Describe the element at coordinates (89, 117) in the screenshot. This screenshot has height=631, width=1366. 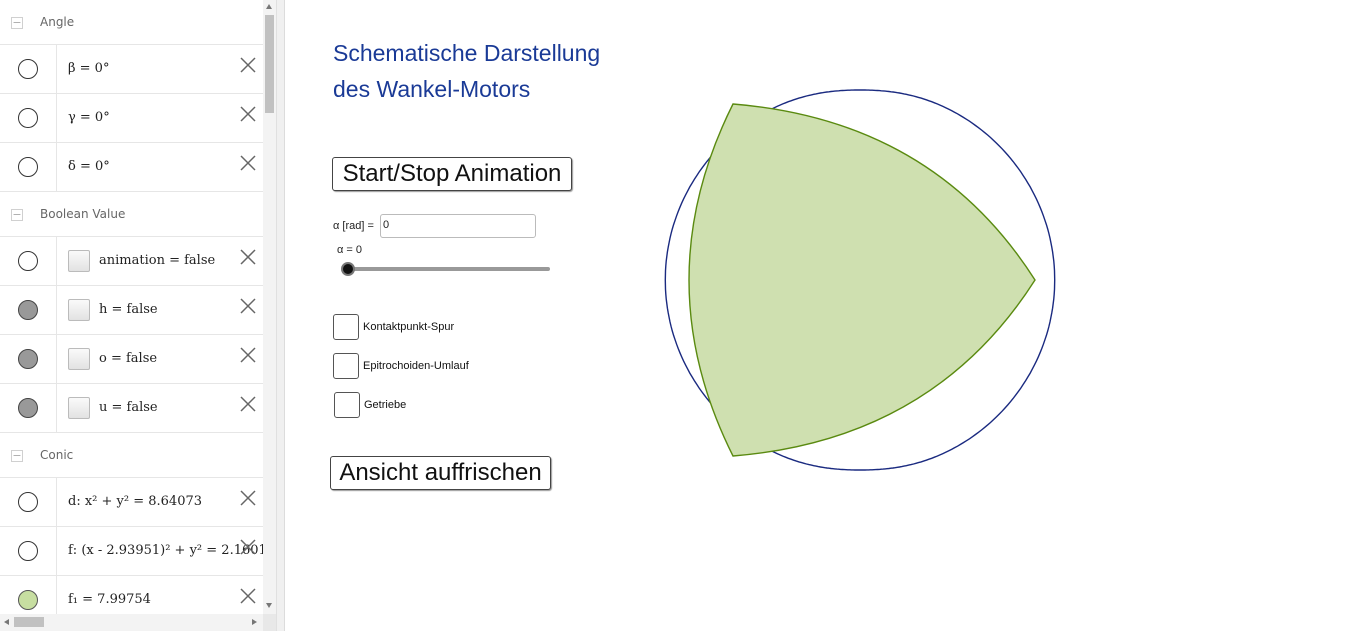
I see `algebra-expression: γ = 0°` at that location.